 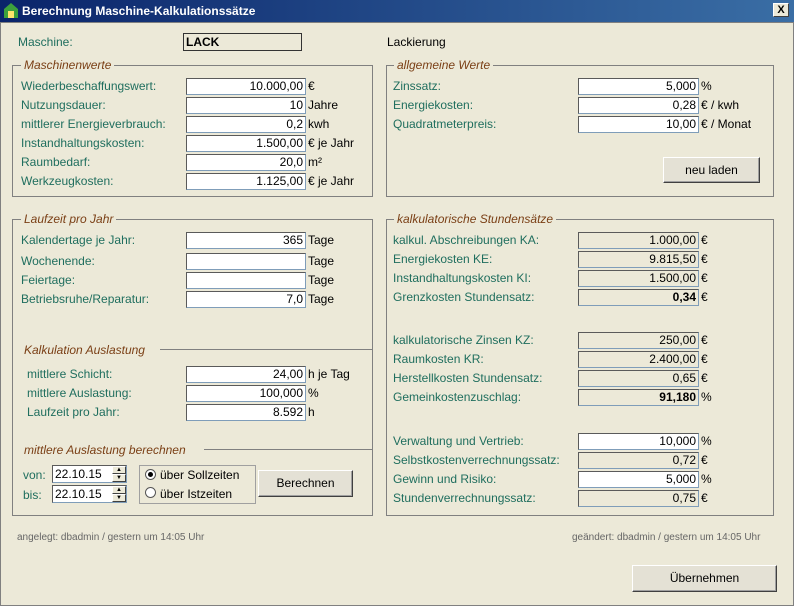 I want to click on radio-istzeiten, so click(x=150, y=492).